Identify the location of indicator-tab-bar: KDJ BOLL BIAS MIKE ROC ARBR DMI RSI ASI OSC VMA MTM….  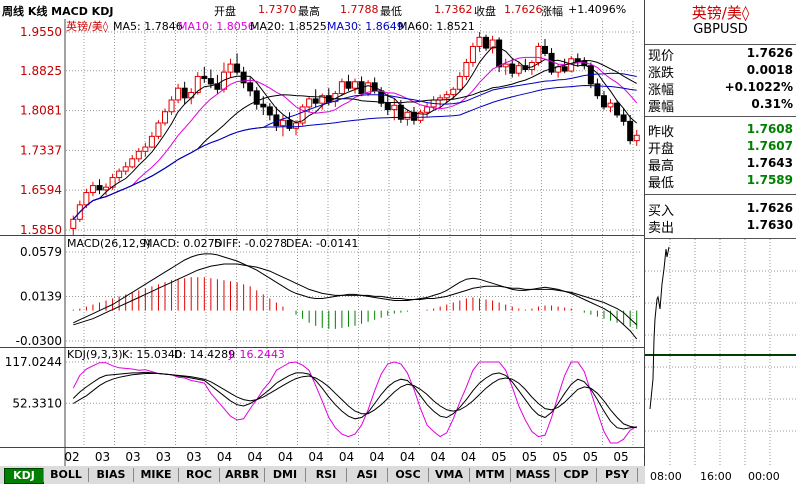
(322, 475).